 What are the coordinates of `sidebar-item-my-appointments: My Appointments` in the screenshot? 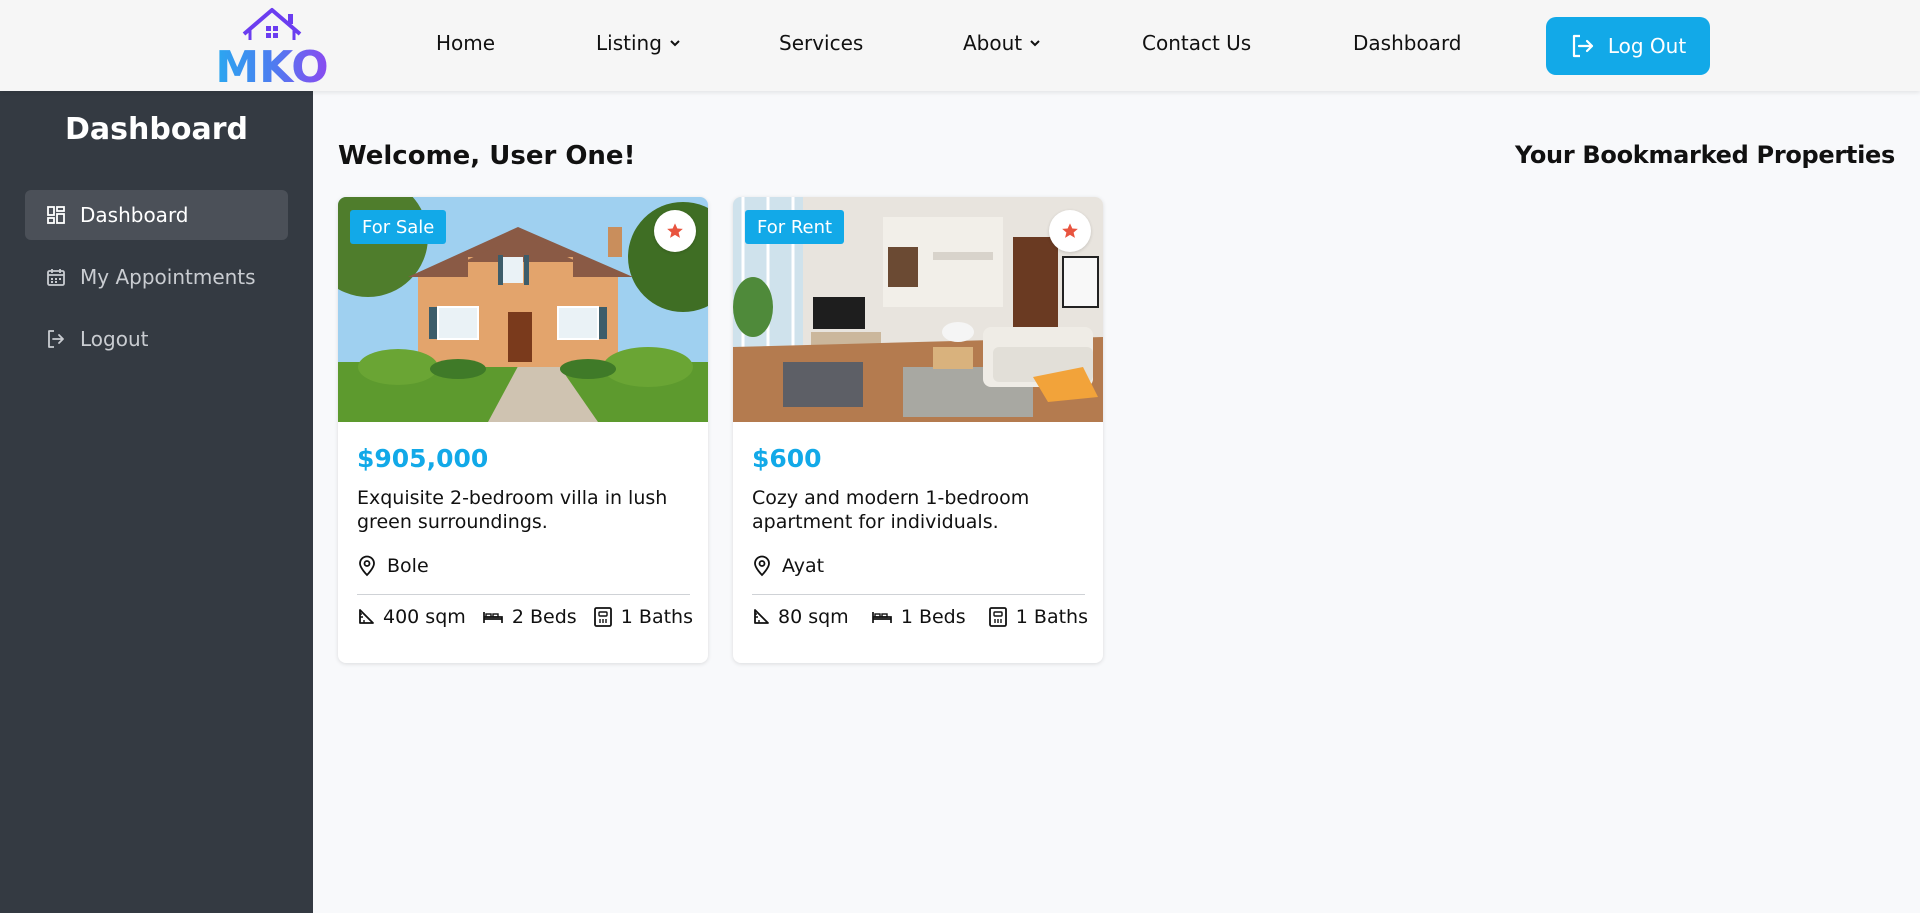 It's located at (156, 277).